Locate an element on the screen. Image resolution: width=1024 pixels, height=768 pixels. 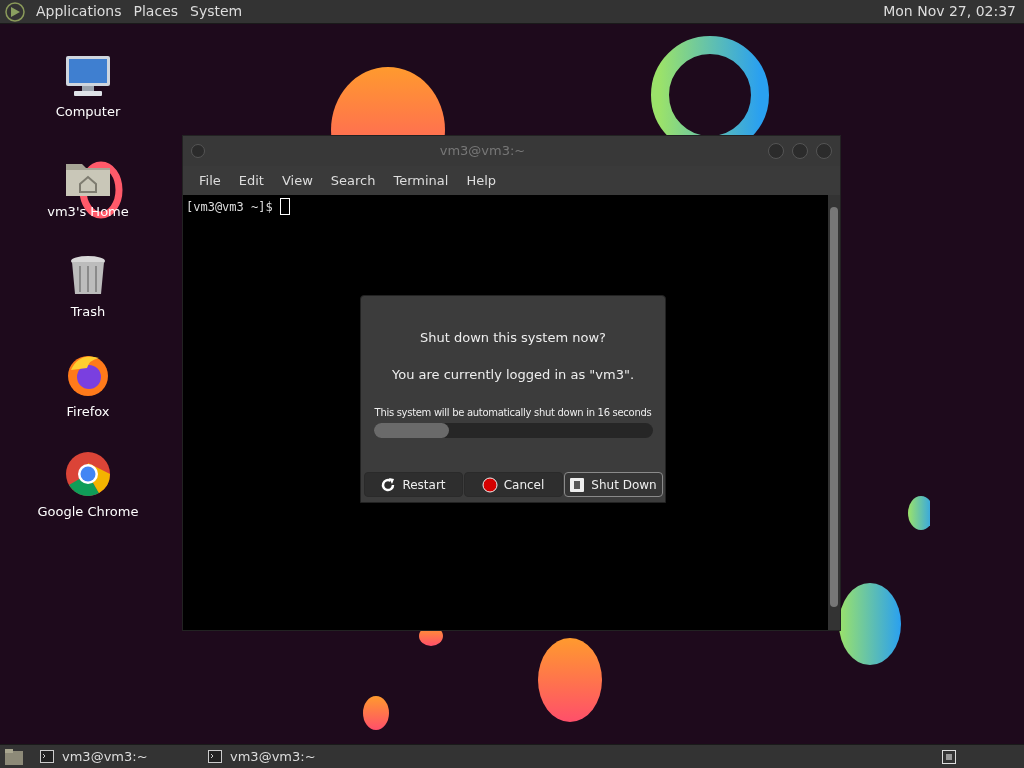
dialog-question: Shut down this system now? is located at coordinates (513, 338).